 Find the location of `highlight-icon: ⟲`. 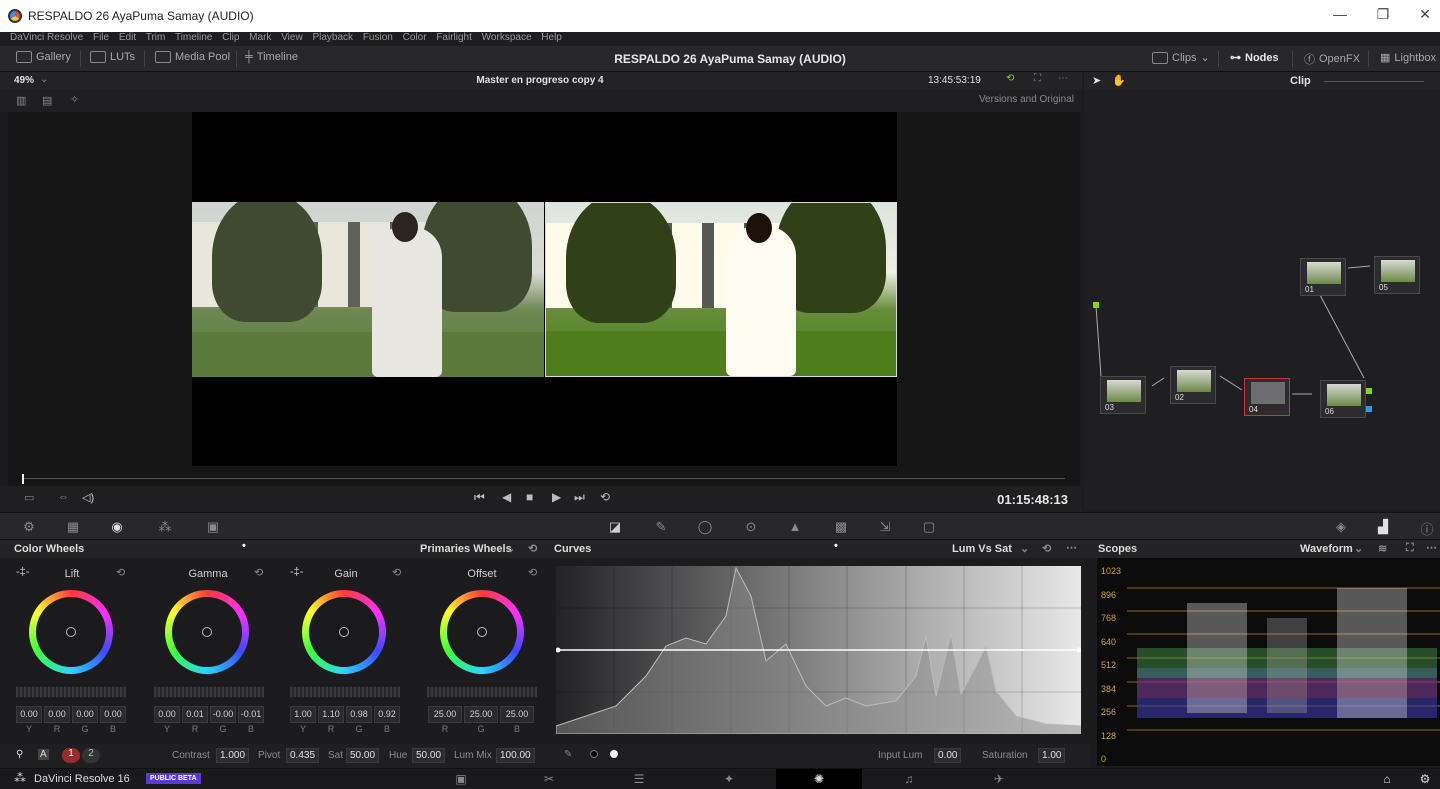

highlight-icon: ⟲ is located at coordinates (1010, 78).